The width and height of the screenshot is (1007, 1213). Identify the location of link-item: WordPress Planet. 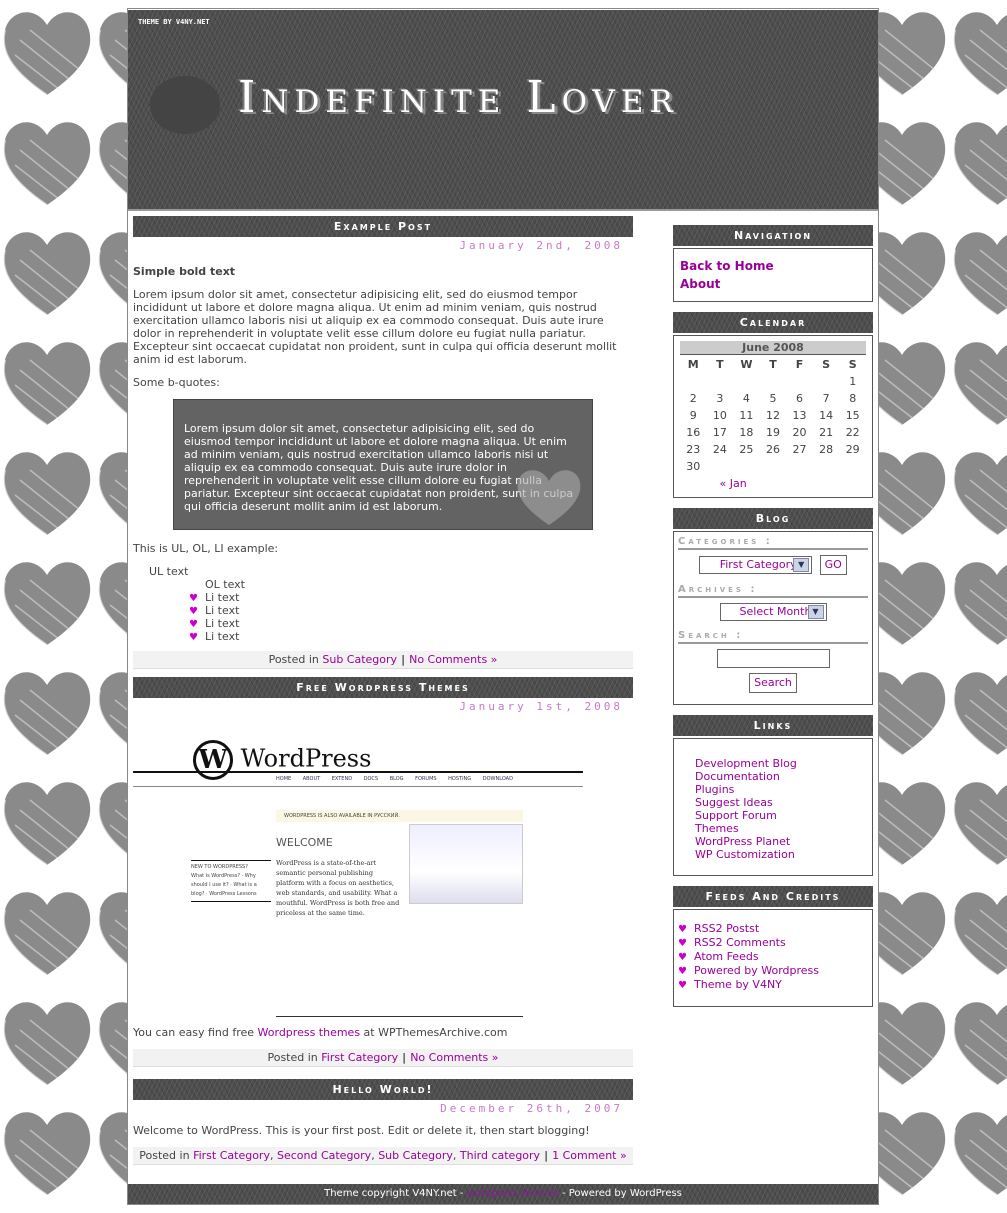
(783, 841).